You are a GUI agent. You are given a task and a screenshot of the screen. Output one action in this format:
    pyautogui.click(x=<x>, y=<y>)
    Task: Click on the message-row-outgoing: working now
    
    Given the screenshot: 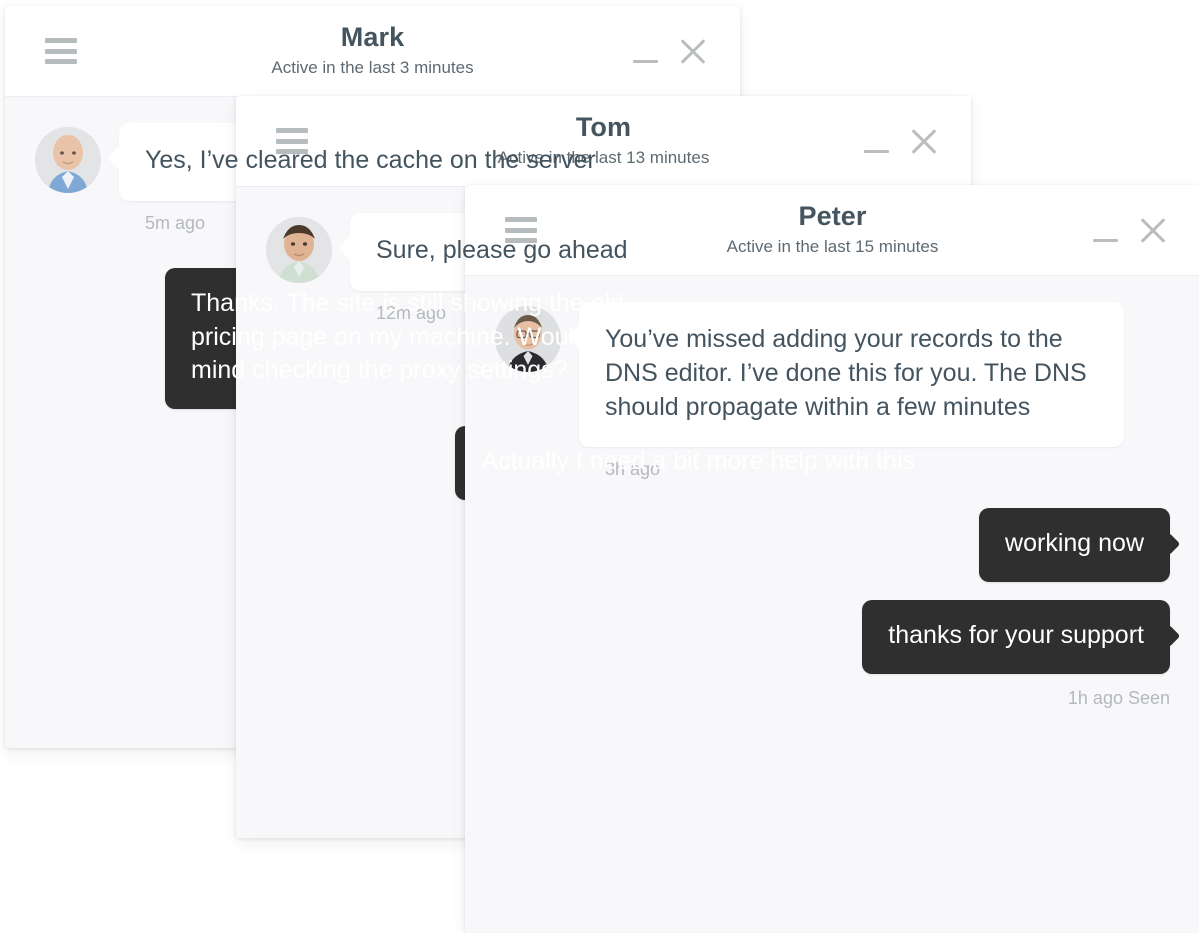 What is the action you would take?
    pyautogui.click(x=832, y=545)
    